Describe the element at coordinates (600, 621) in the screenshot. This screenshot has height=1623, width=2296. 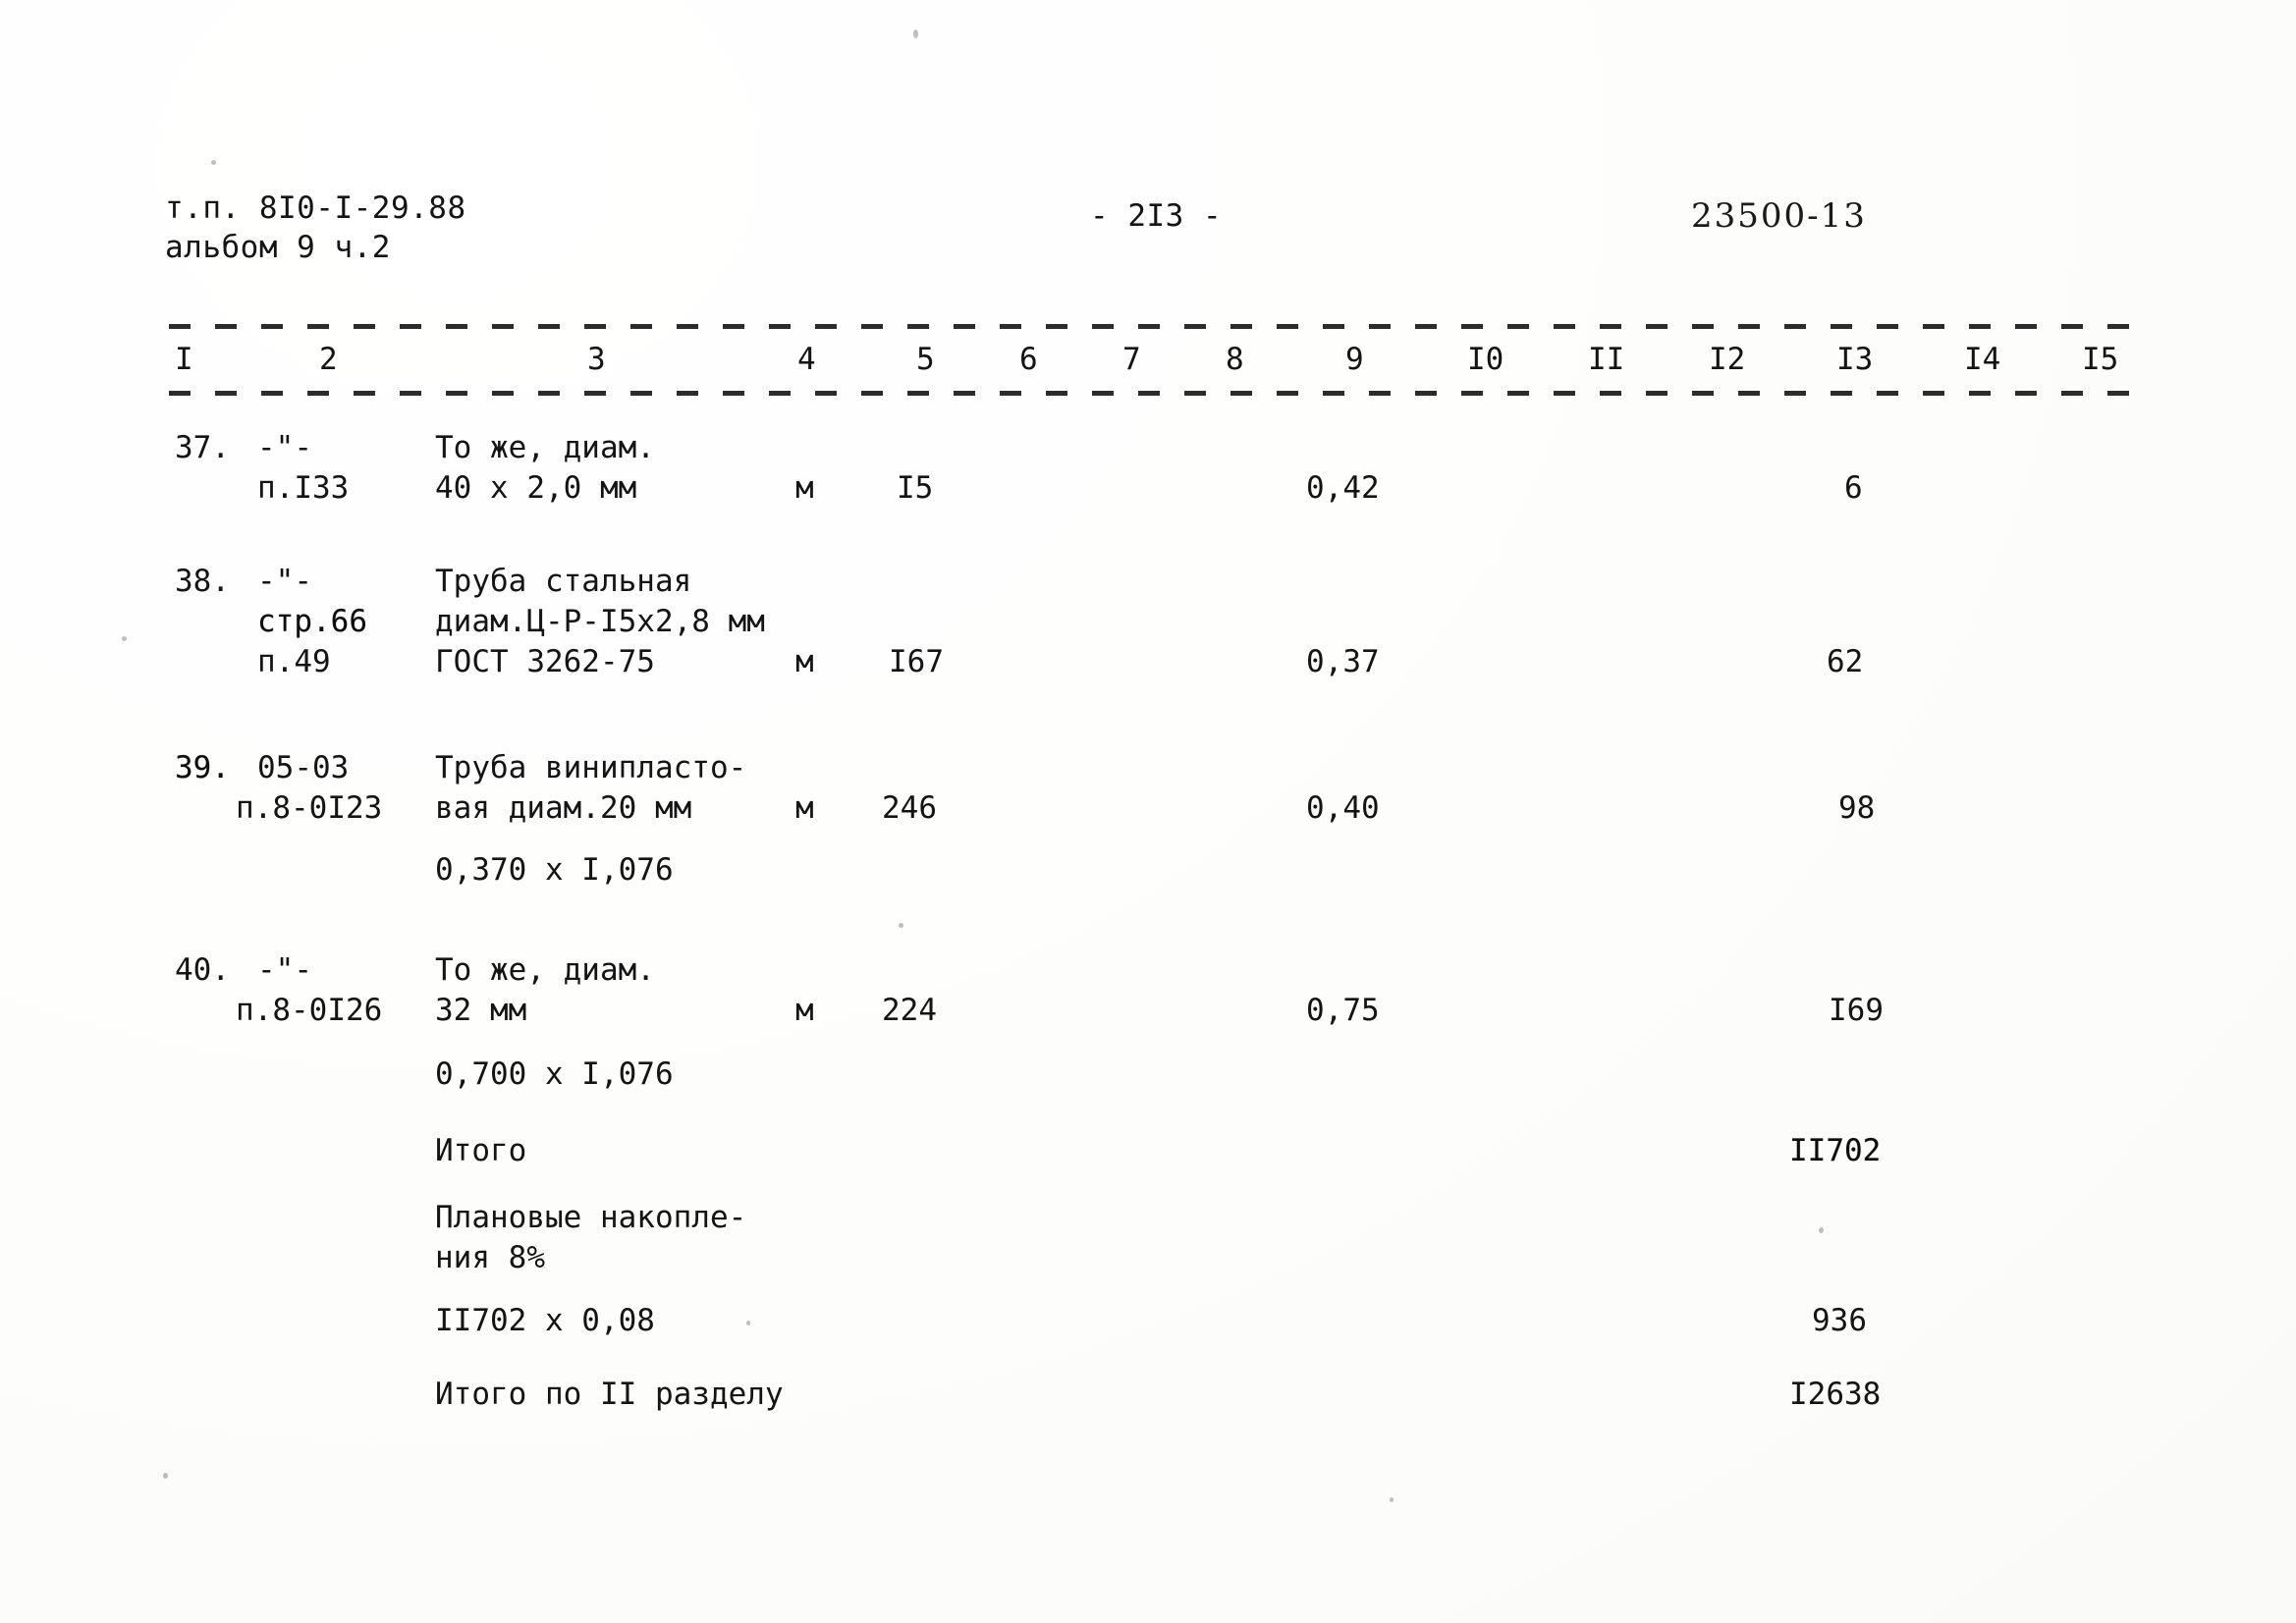
I see `row-description-line: диам.Ц-Р-I5х2,8 мм` at that location.